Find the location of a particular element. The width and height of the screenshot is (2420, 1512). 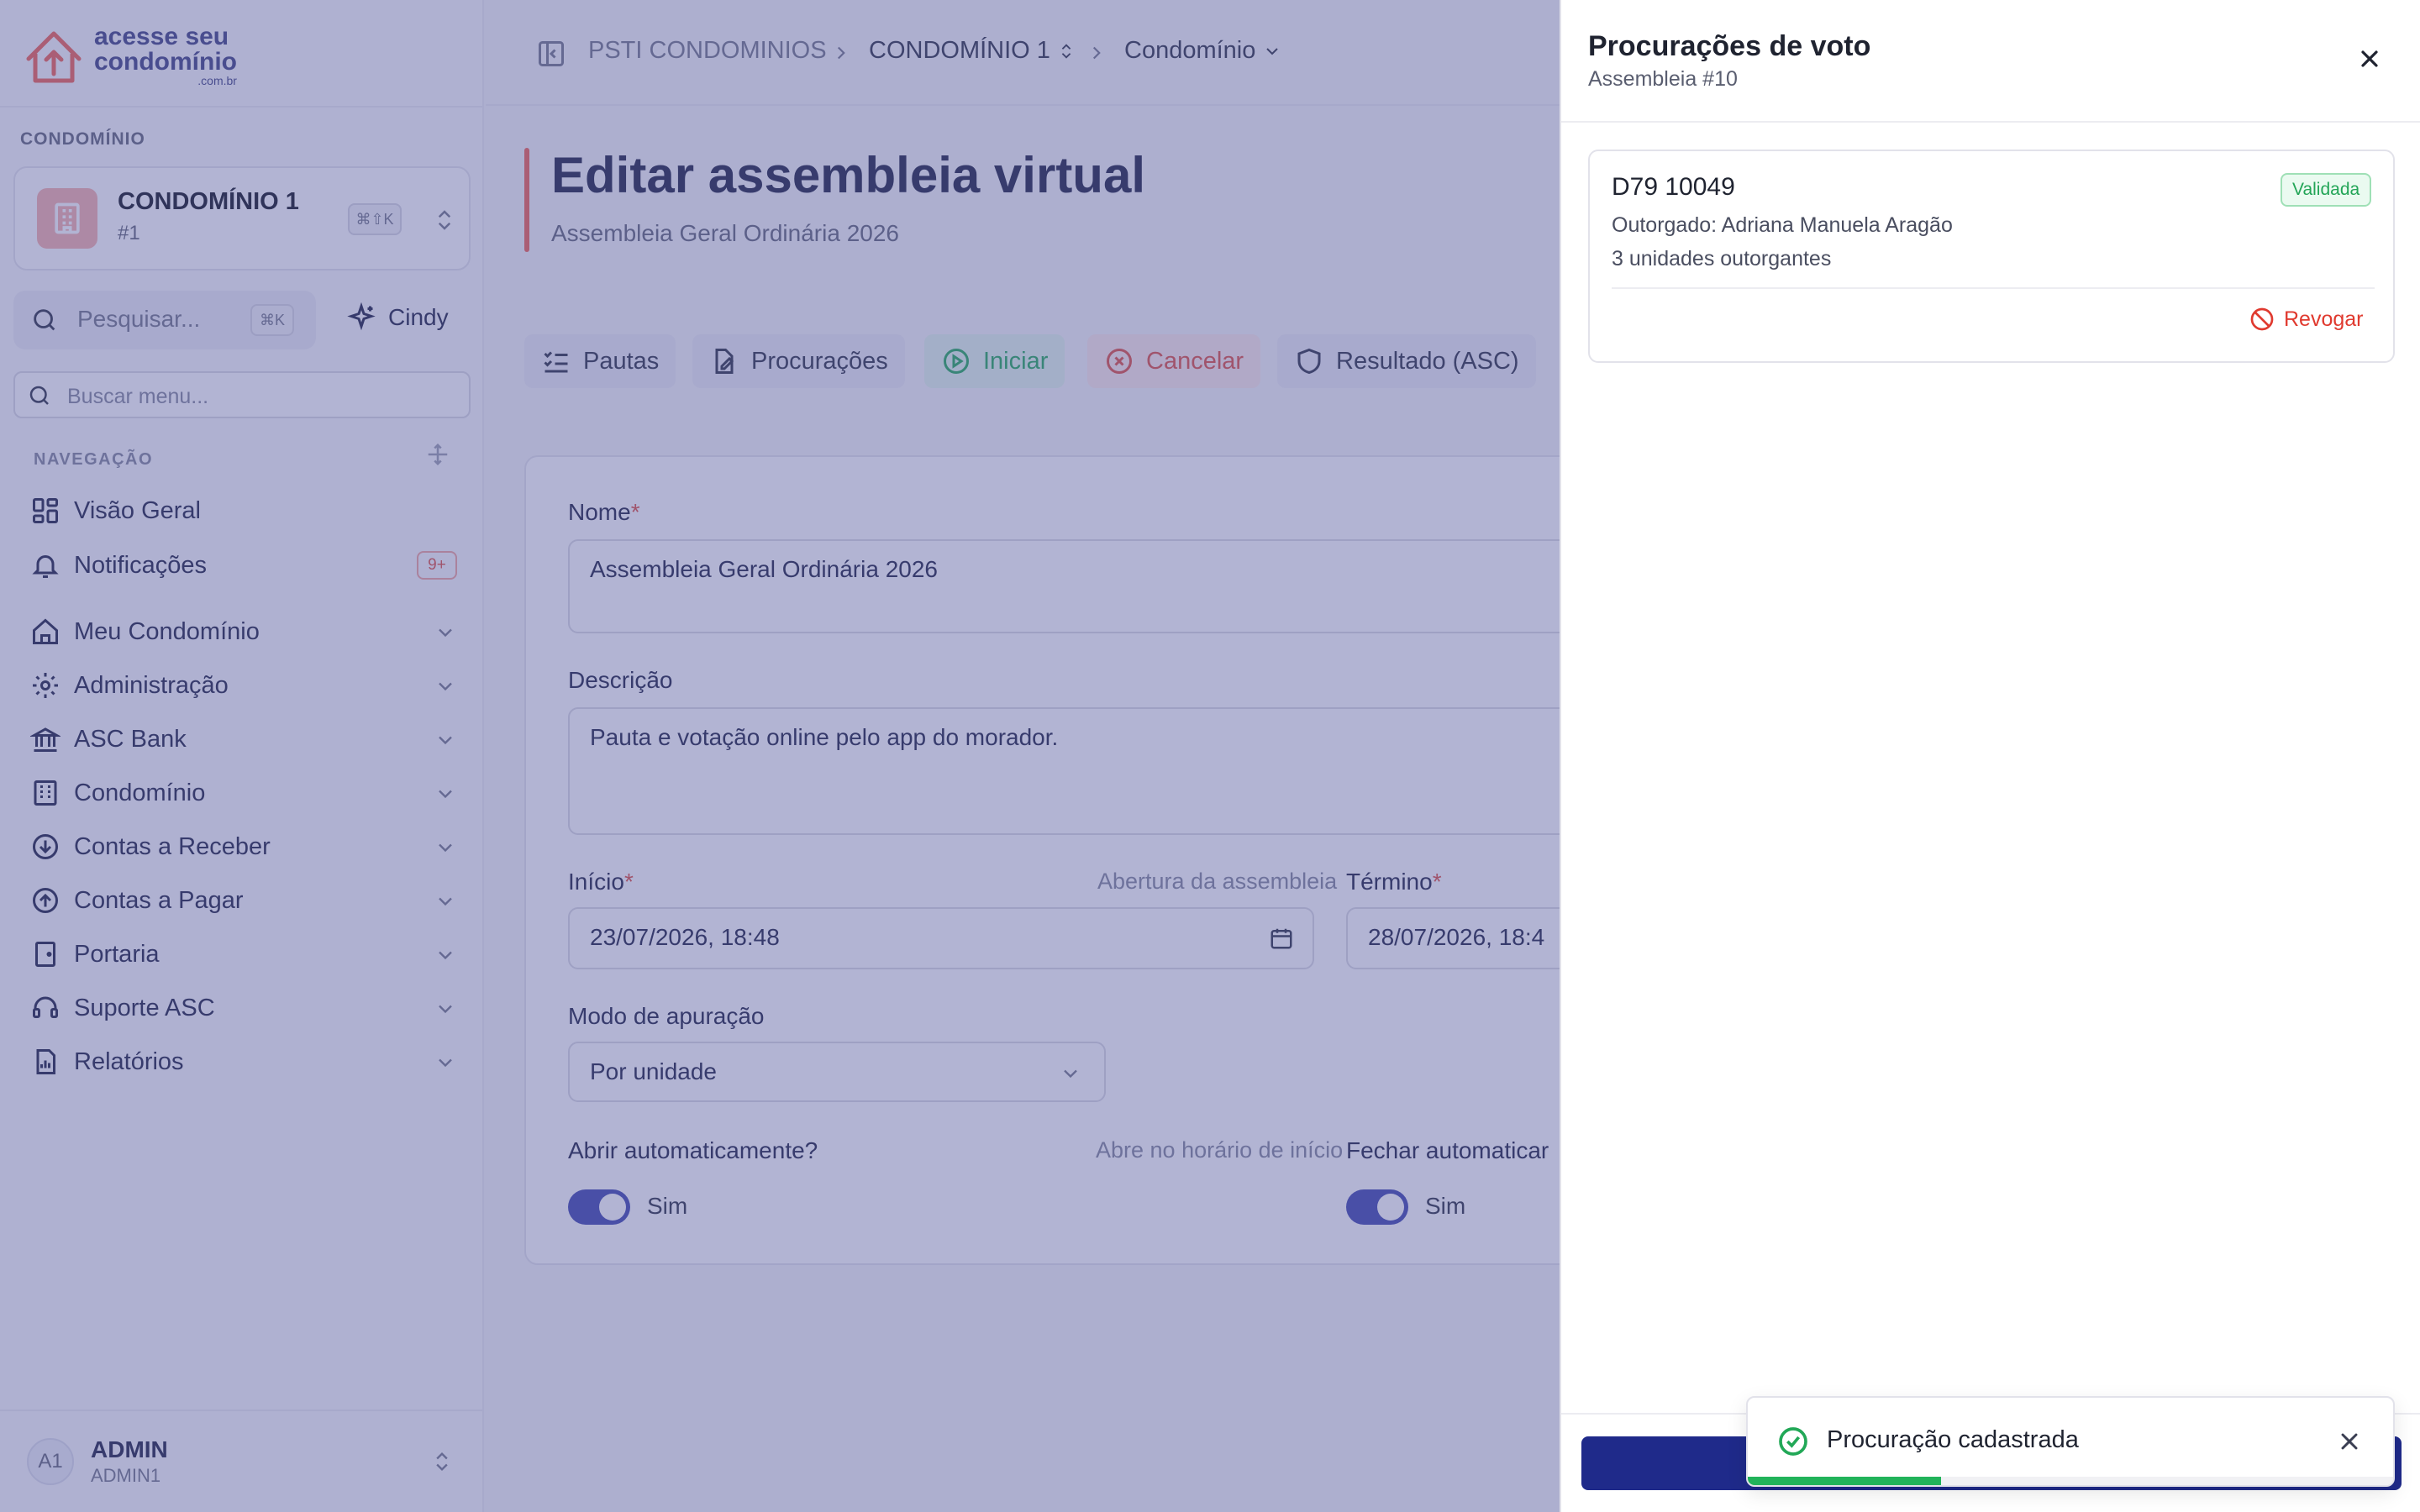

ban-icon is located at coordinates (2262, 319).